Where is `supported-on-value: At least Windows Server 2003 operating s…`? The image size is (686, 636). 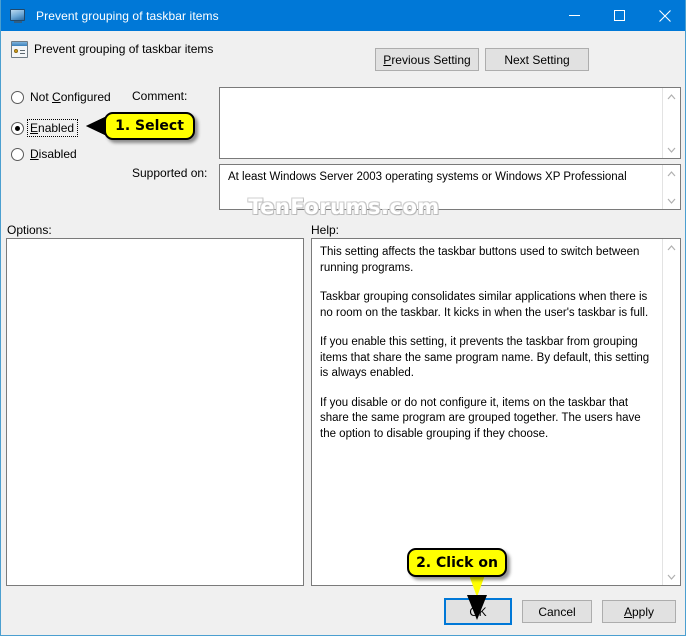 supported-on-value: At least Windows Server 2003 operating s… is located at coordinates (427, 177).